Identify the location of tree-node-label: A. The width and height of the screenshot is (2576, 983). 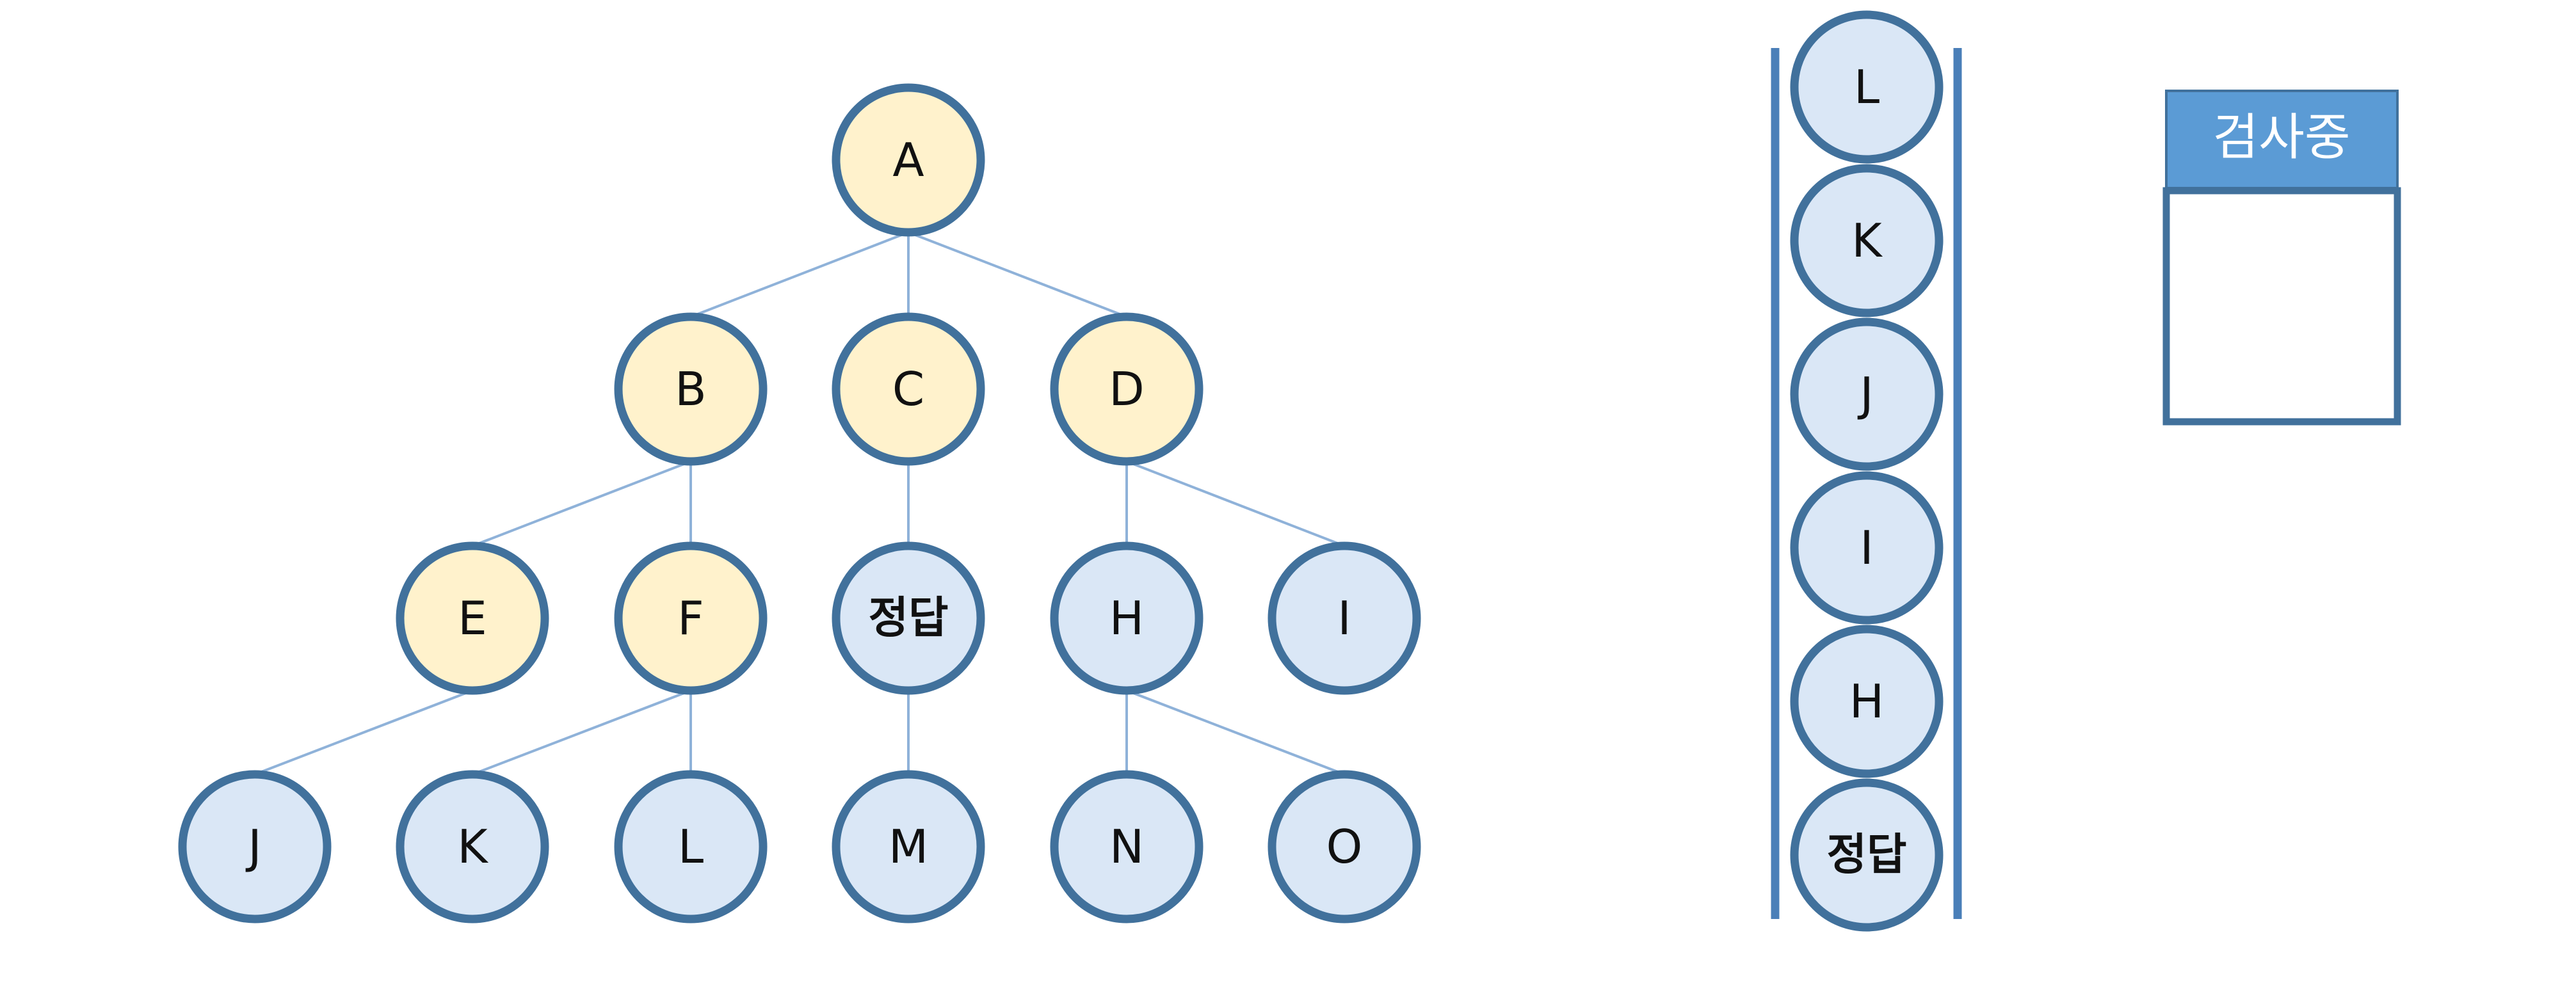
(908, 160).